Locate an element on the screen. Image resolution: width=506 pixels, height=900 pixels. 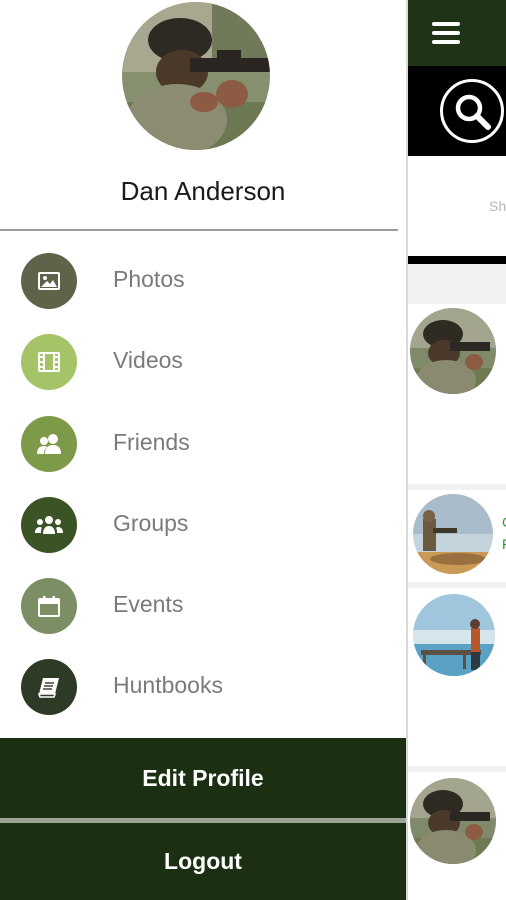
menu-item-label: Friends is located at coordinates (151, 441).